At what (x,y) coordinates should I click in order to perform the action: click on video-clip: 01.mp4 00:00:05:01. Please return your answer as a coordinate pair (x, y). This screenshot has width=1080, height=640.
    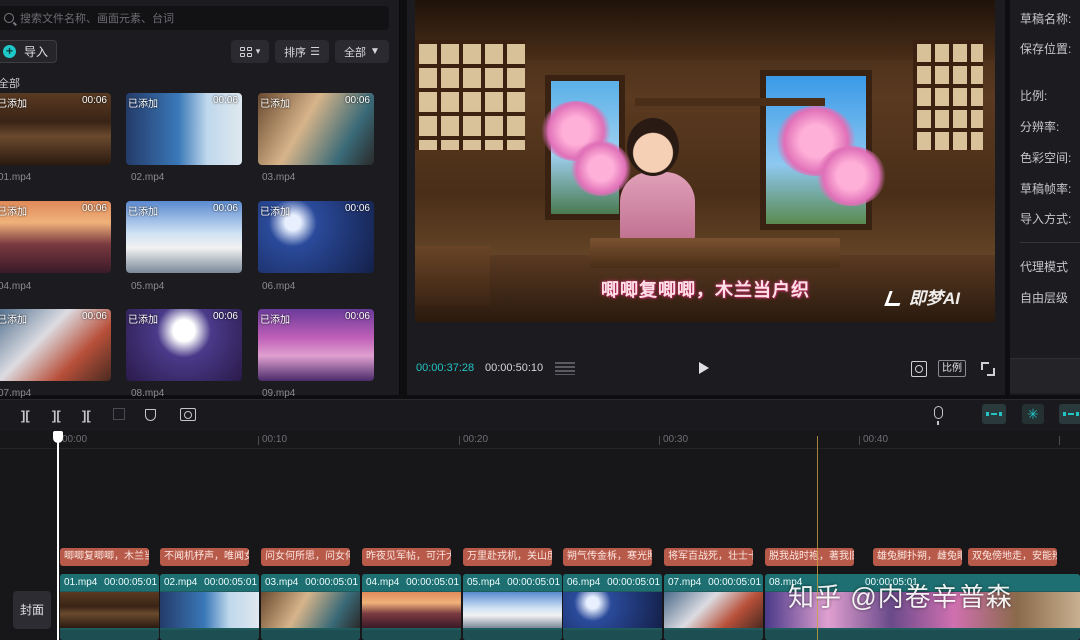
    Looking at the image, I should click on (109, 607).